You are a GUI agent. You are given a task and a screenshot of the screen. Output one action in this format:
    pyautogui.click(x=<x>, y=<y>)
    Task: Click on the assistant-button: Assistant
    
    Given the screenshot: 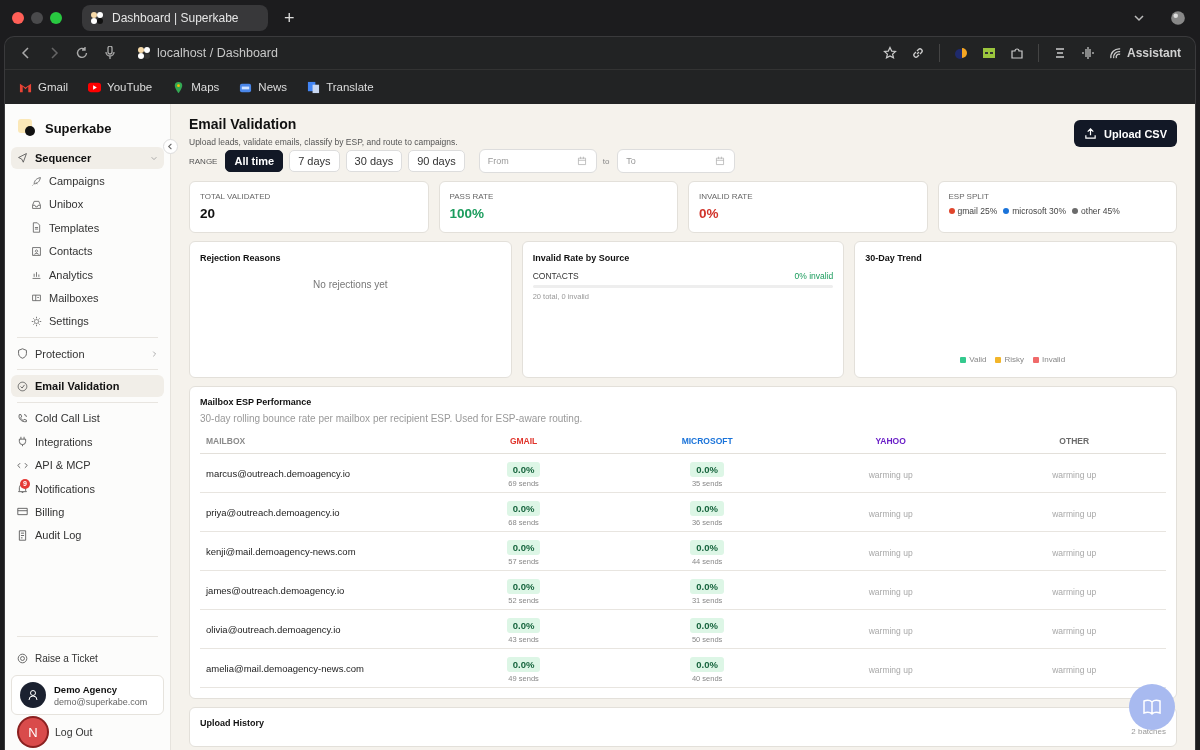 What is the action you would take?
    pyautogui.click(x=1144, y=53)
    